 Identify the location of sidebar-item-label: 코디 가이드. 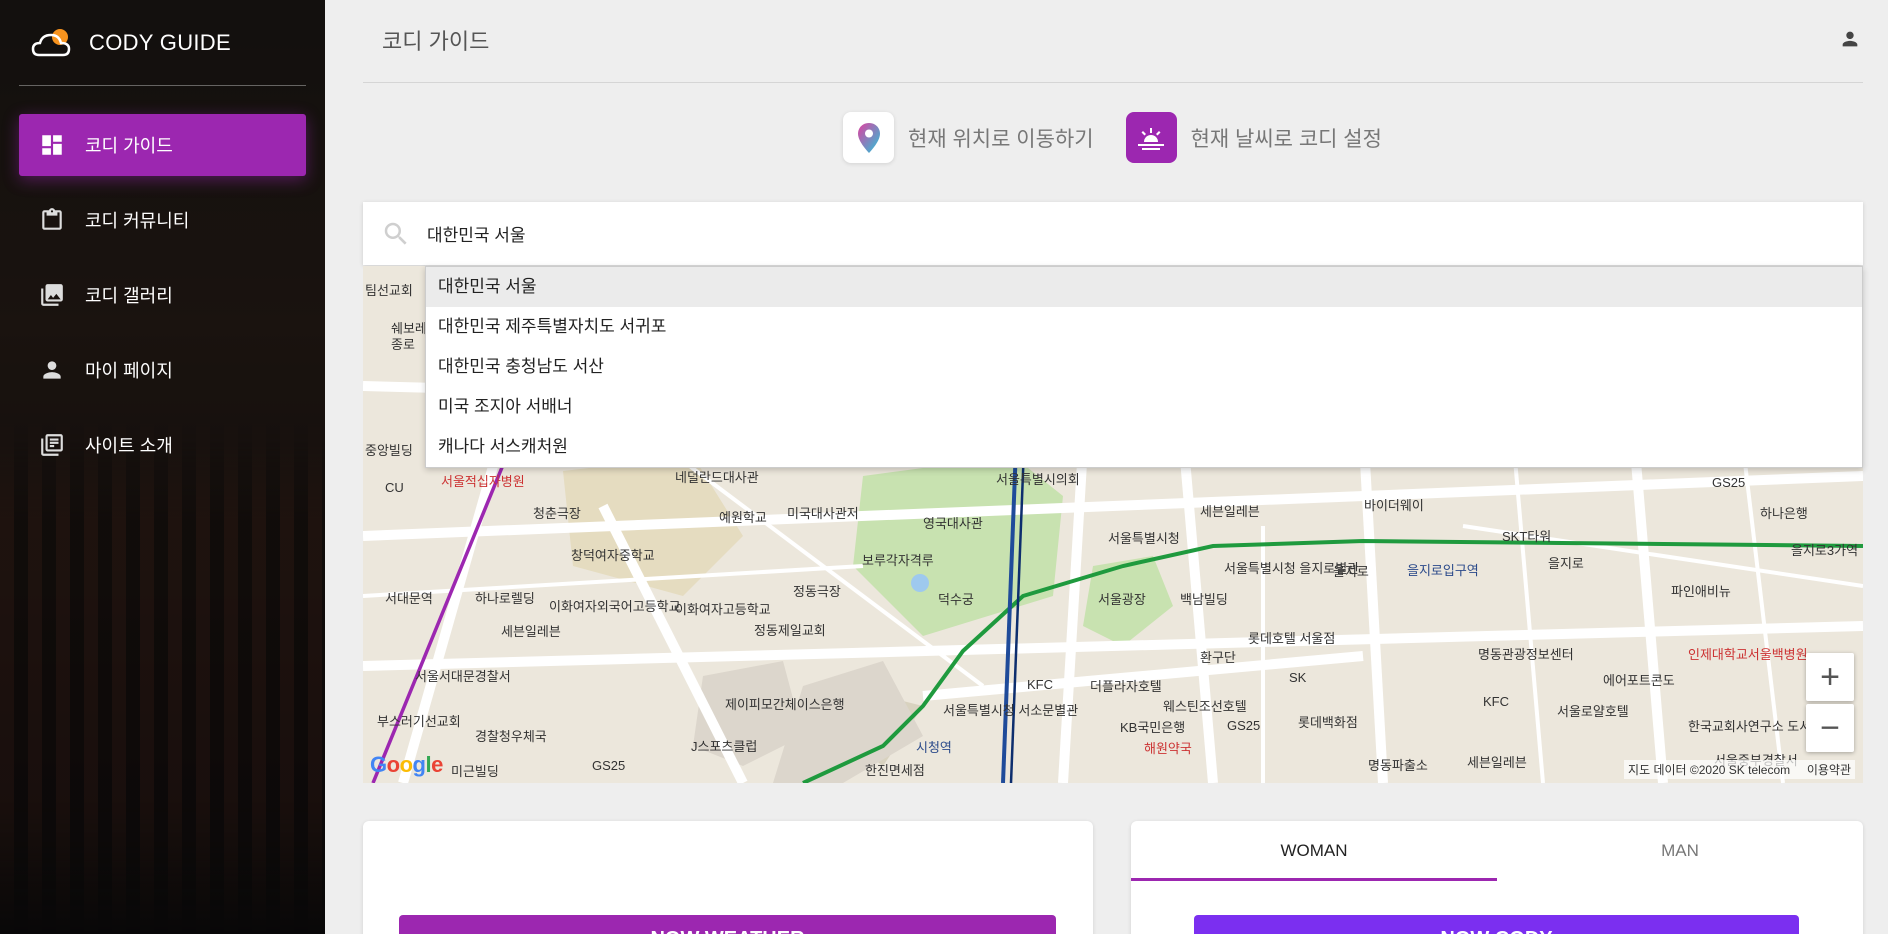
(129, 146).